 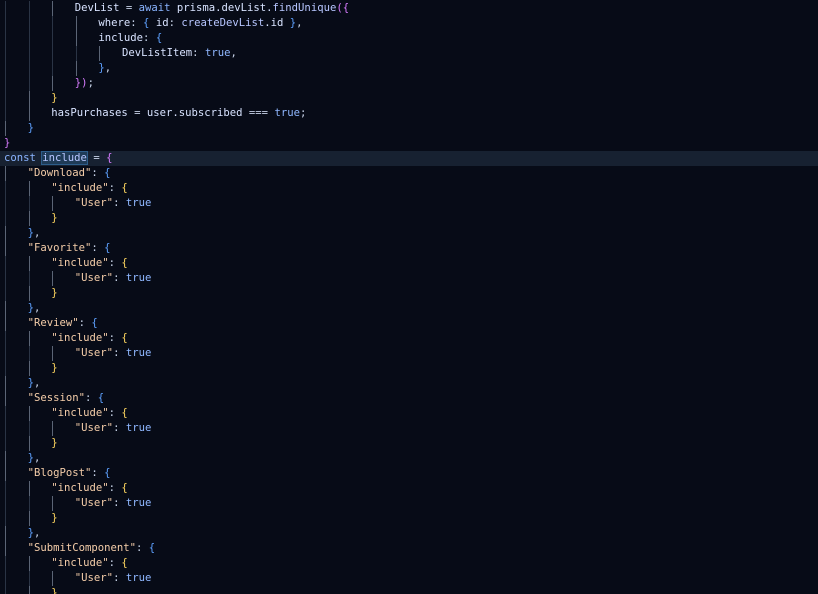 I want to click on code-line: "Download": {, so click(x=409, y=173).